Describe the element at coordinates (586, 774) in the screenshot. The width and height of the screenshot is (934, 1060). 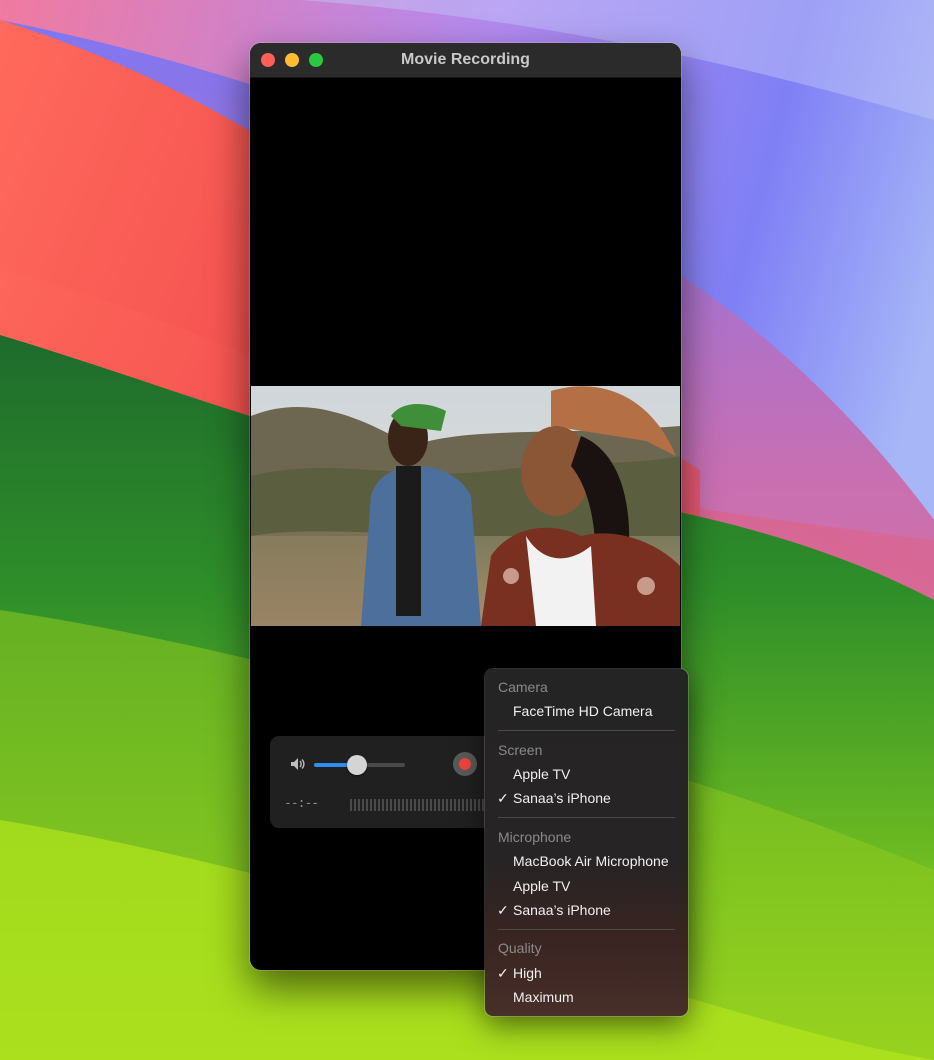
I see `menu-item-screen-apple-tv: Apple TV` at that location.